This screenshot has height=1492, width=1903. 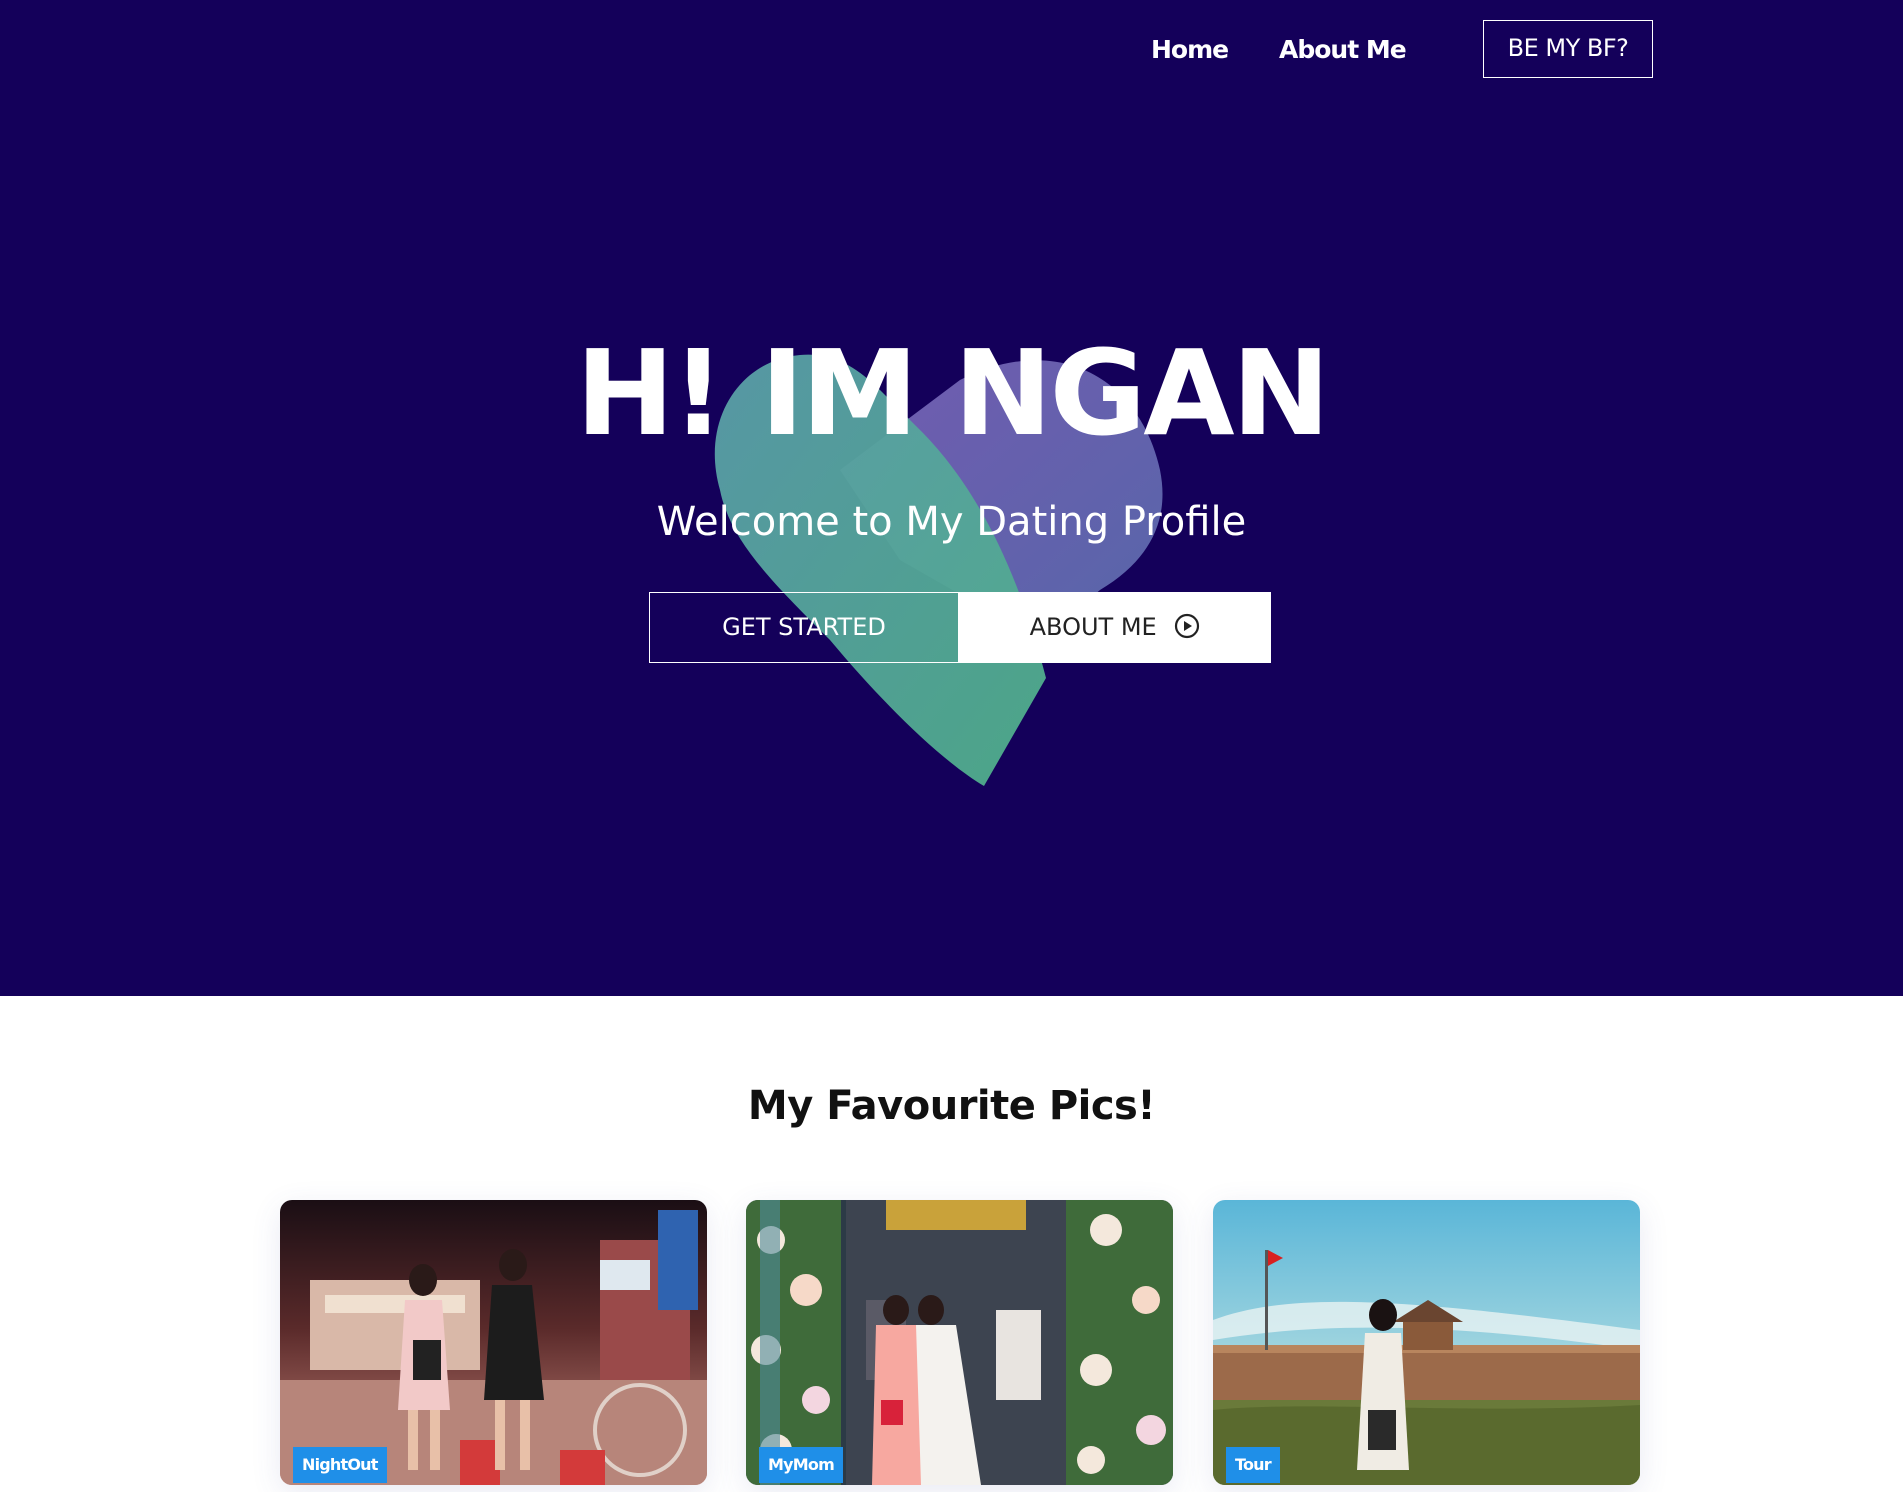 I want to click on about-me-label: ABOUT ME, so click(x=1093, y=627).